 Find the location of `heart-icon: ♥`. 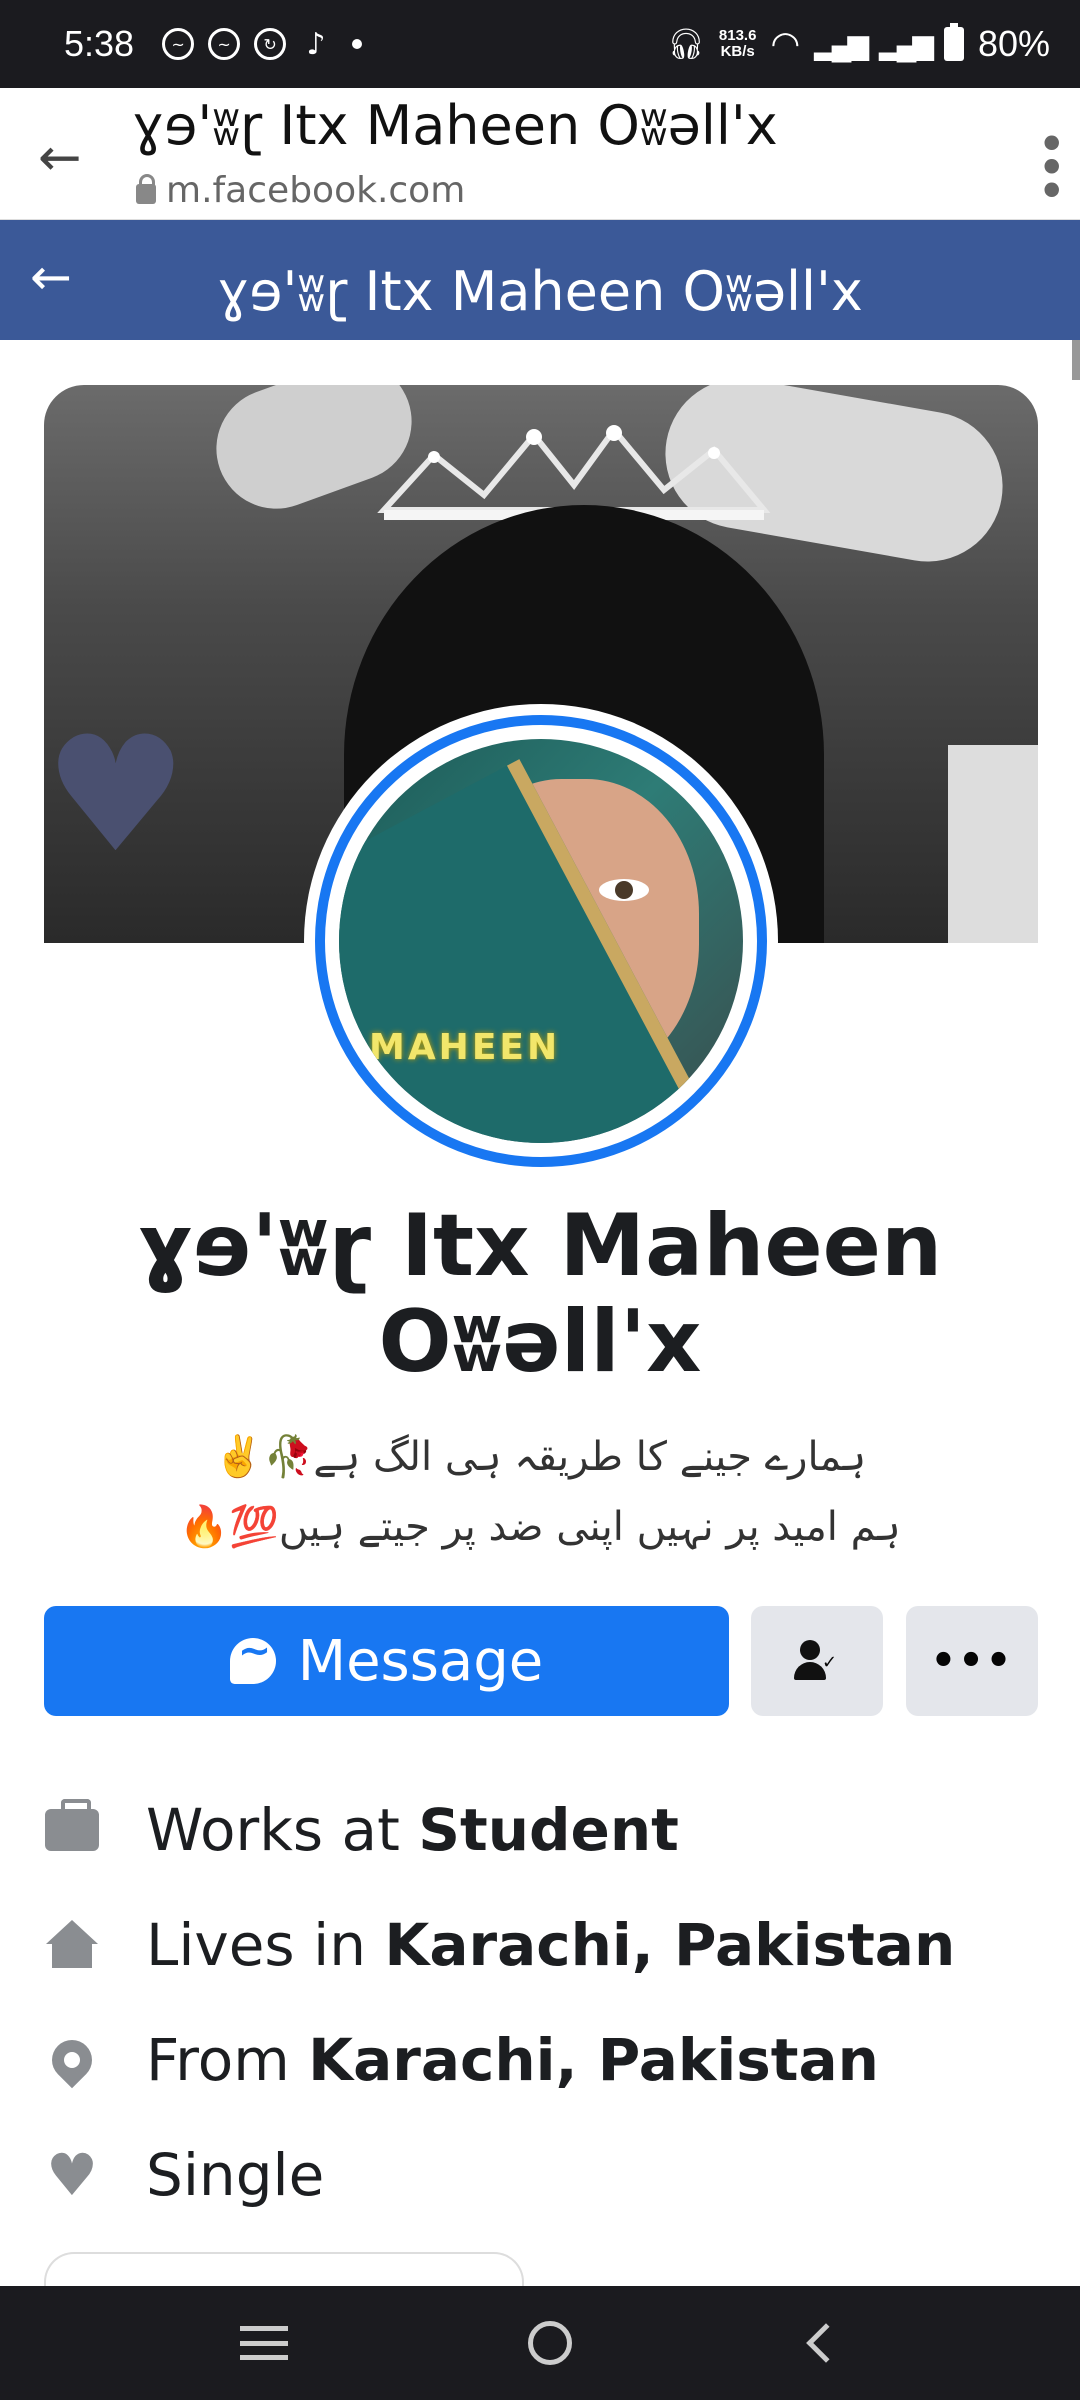

heart-icon: ♥ is located at coordinates (72, 2175).